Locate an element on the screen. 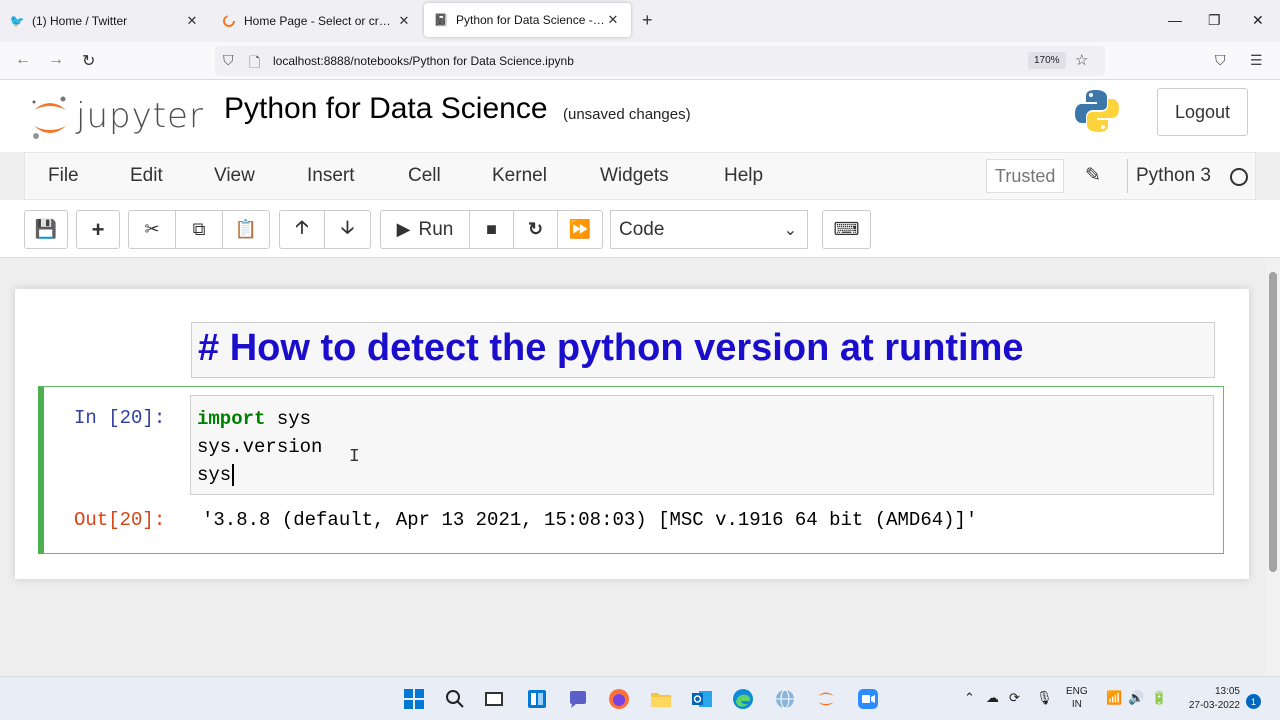 The image size is (1280, 720). jupyter-app-icon is located at coordinates (826, 699).